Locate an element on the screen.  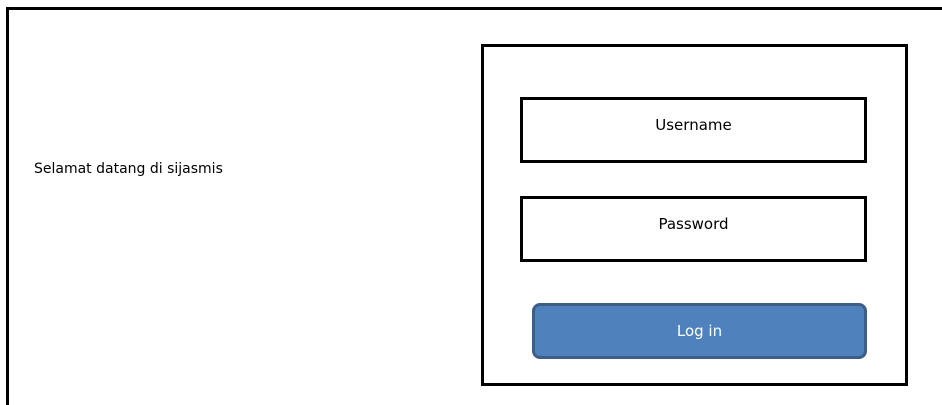
password-field-label: Password is located at coordinates (693, 224).